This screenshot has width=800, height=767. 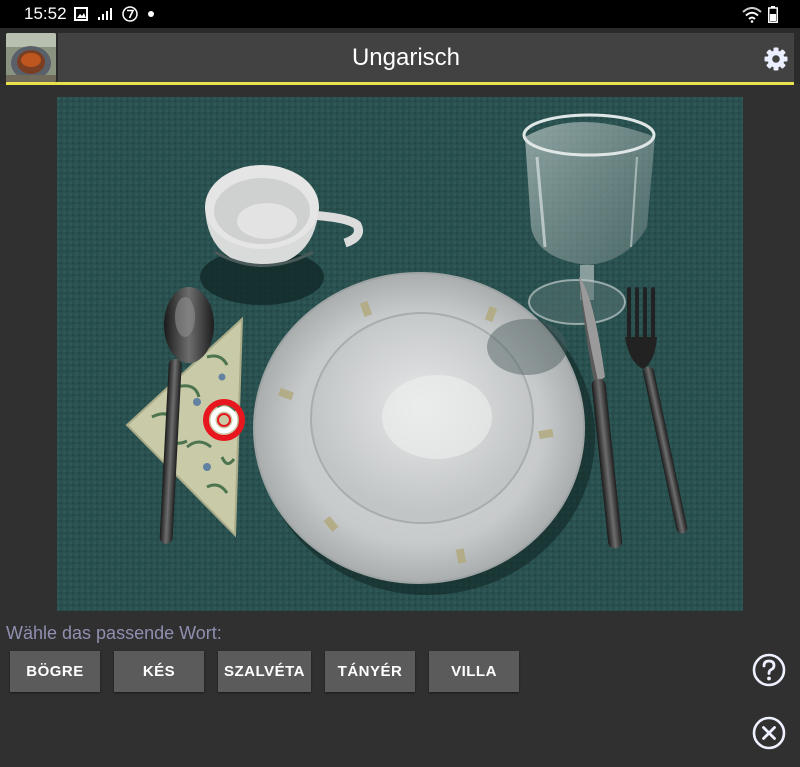 I want to click on page-title: Ungarisch, so click(x=406, y=57).